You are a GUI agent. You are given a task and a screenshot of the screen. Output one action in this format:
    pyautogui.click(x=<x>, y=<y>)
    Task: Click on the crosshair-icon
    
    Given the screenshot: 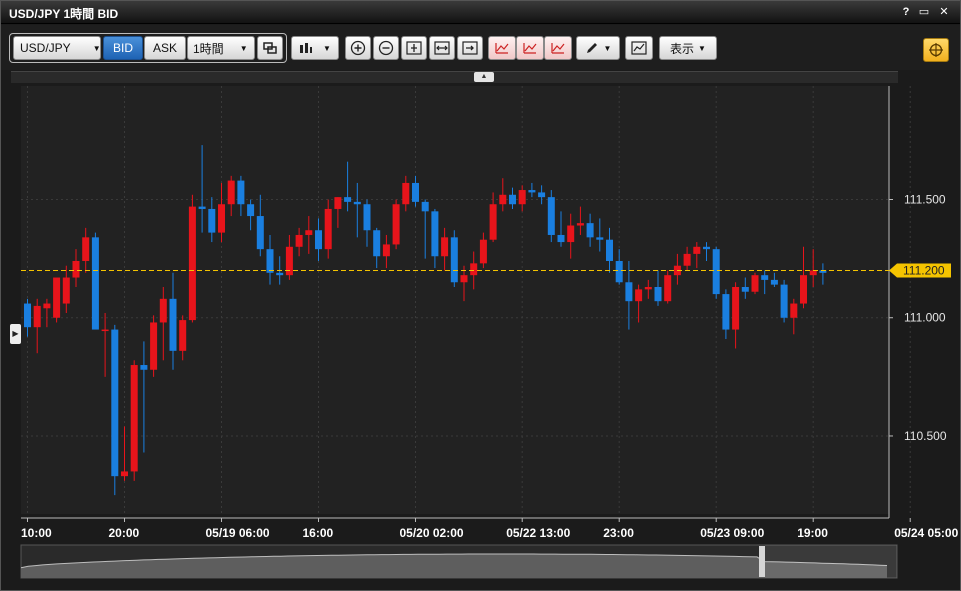 What is the action you would take?
    pyautogui.click(x=936, y=50)
    